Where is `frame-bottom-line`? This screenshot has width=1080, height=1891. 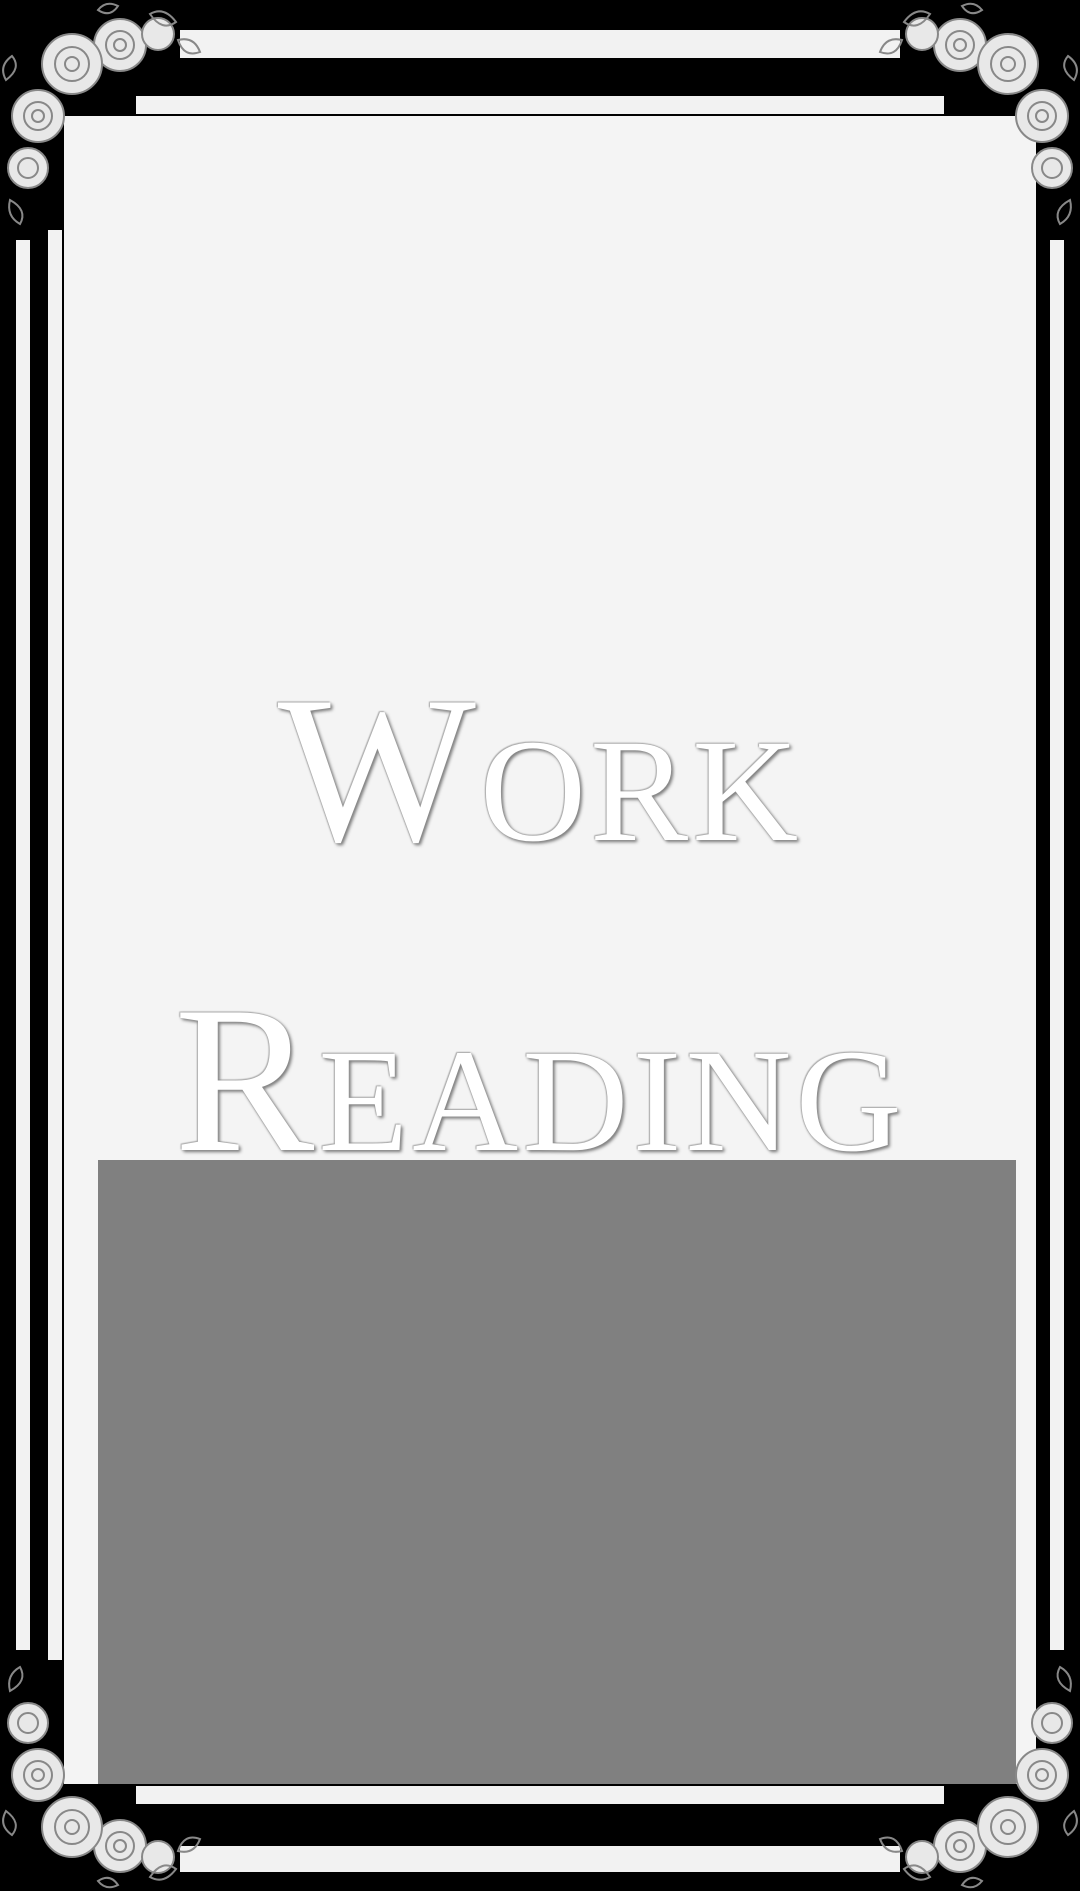 frame-bottom-line is located at coordinates (540, 1859).